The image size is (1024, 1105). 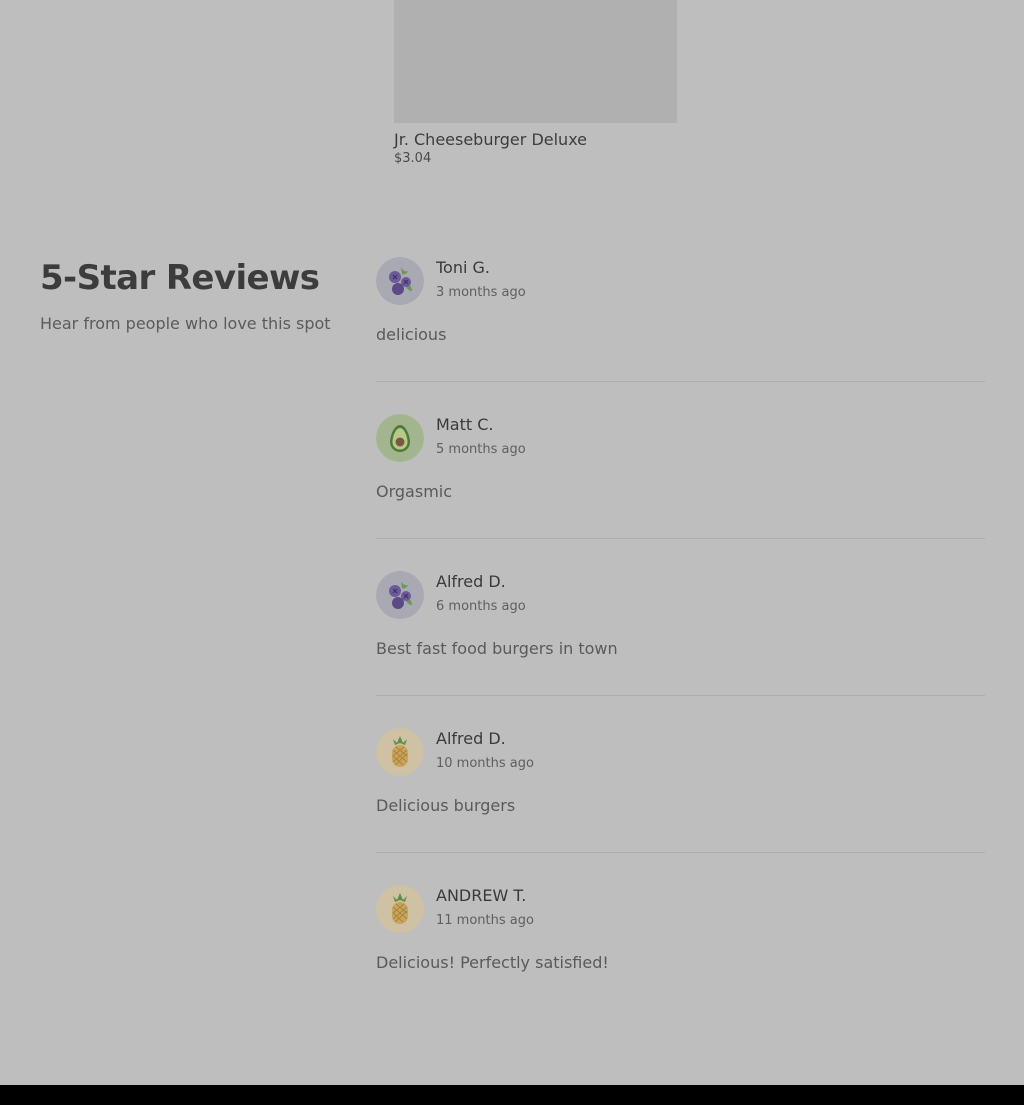 I want to click on review-text: Delicious! Perfectly satisfied!, so click(x=492, y=962).